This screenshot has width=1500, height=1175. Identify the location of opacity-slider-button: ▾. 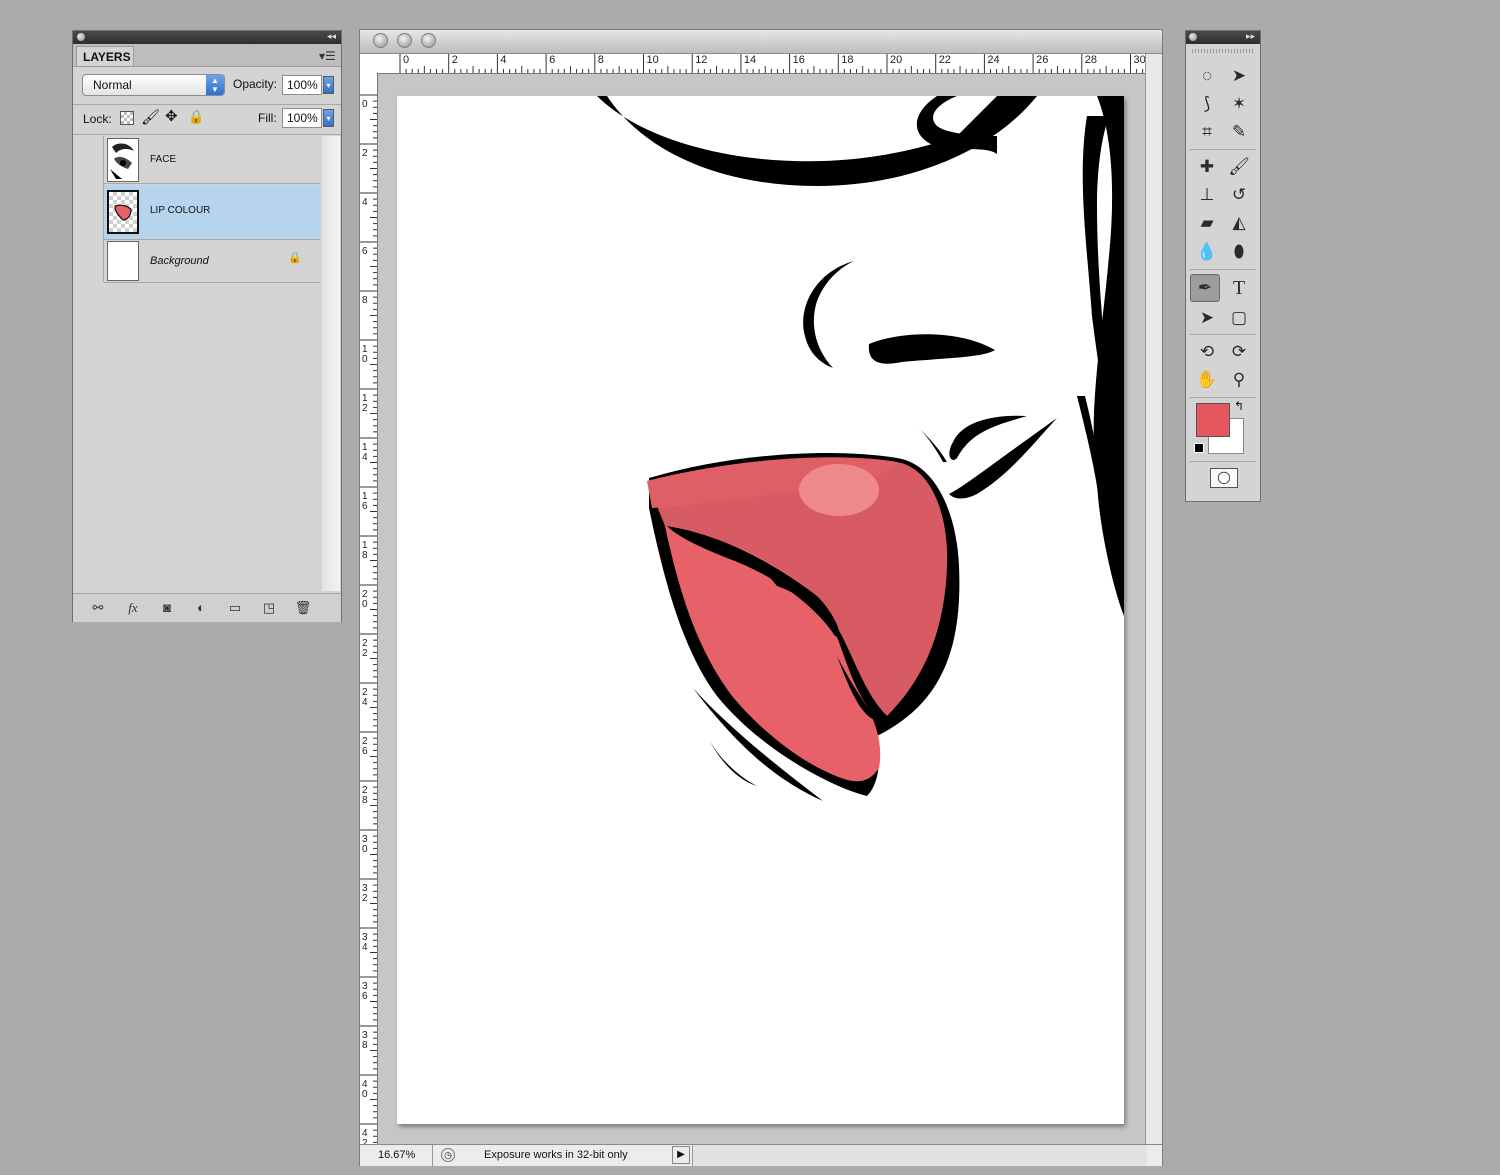
(328, 85).